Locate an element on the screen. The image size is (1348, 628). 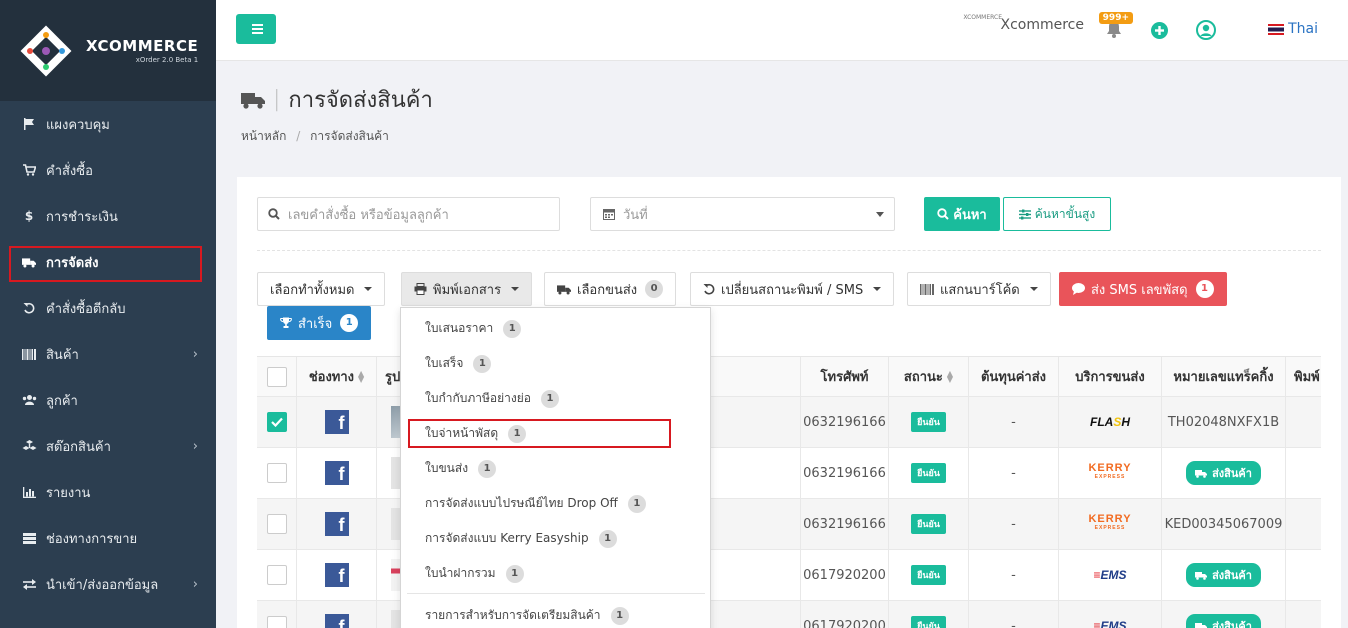
print-menu-item: การจัดส่งแบบไปรษณีย์ไทย Drop Off 1 is located at coordinates (555, 503).